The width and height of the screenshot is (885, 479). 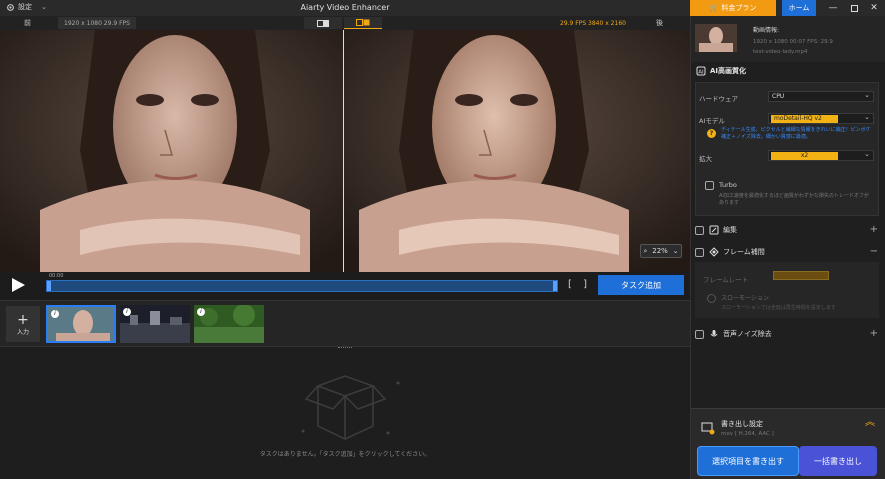 What do you see at coordinates (709, 185) in the screenshot?
I see `turbo-checkbox` at bounding box center [709, 185].